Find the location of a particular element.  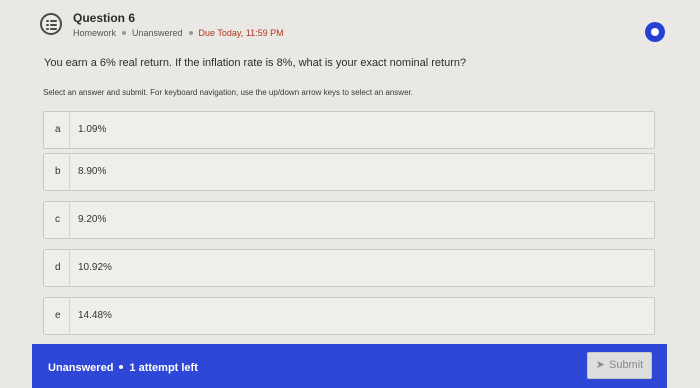

choice-value: 1.09% is located at coordinates (92, 129).